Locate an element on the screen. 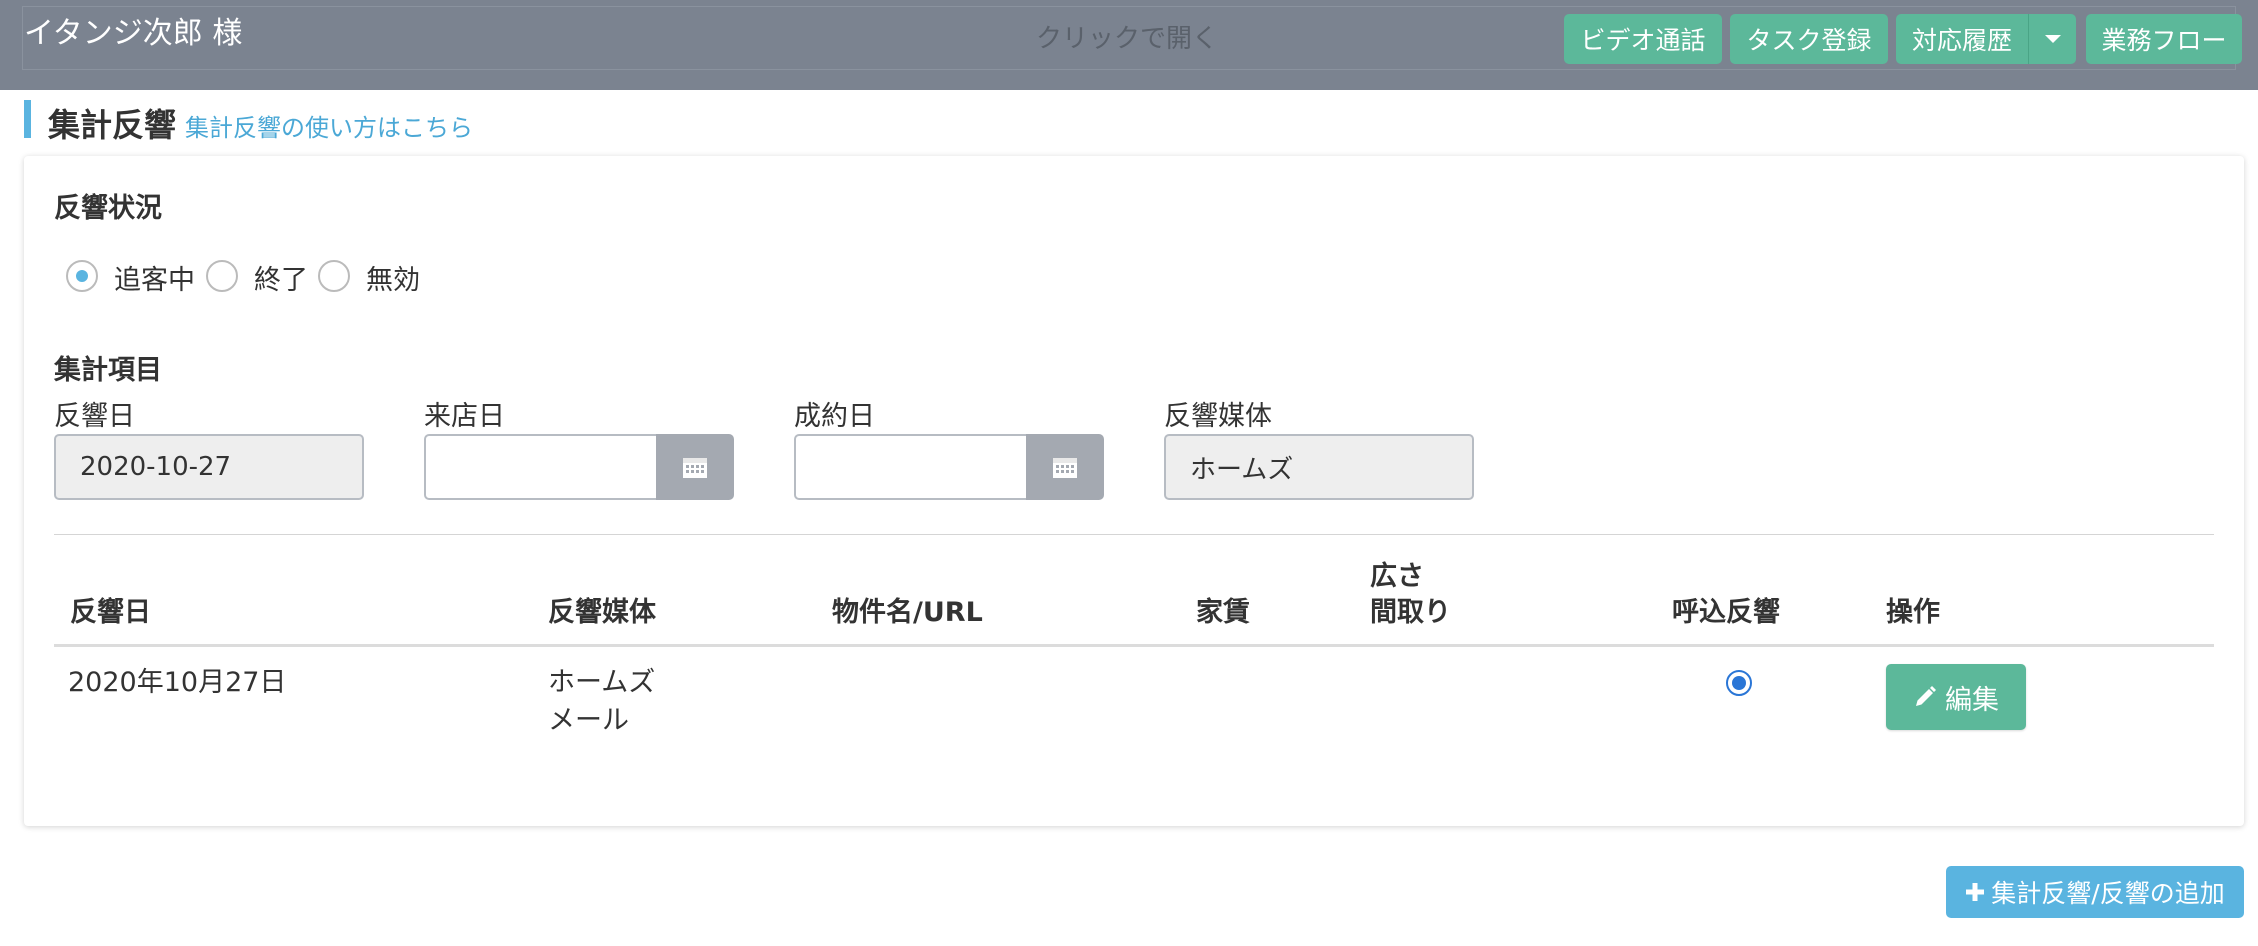 Image resolution: width=2258 pixels, height=946 pixels. click-to-open-label: クリックで開く is located at coordinates (1127, 36).